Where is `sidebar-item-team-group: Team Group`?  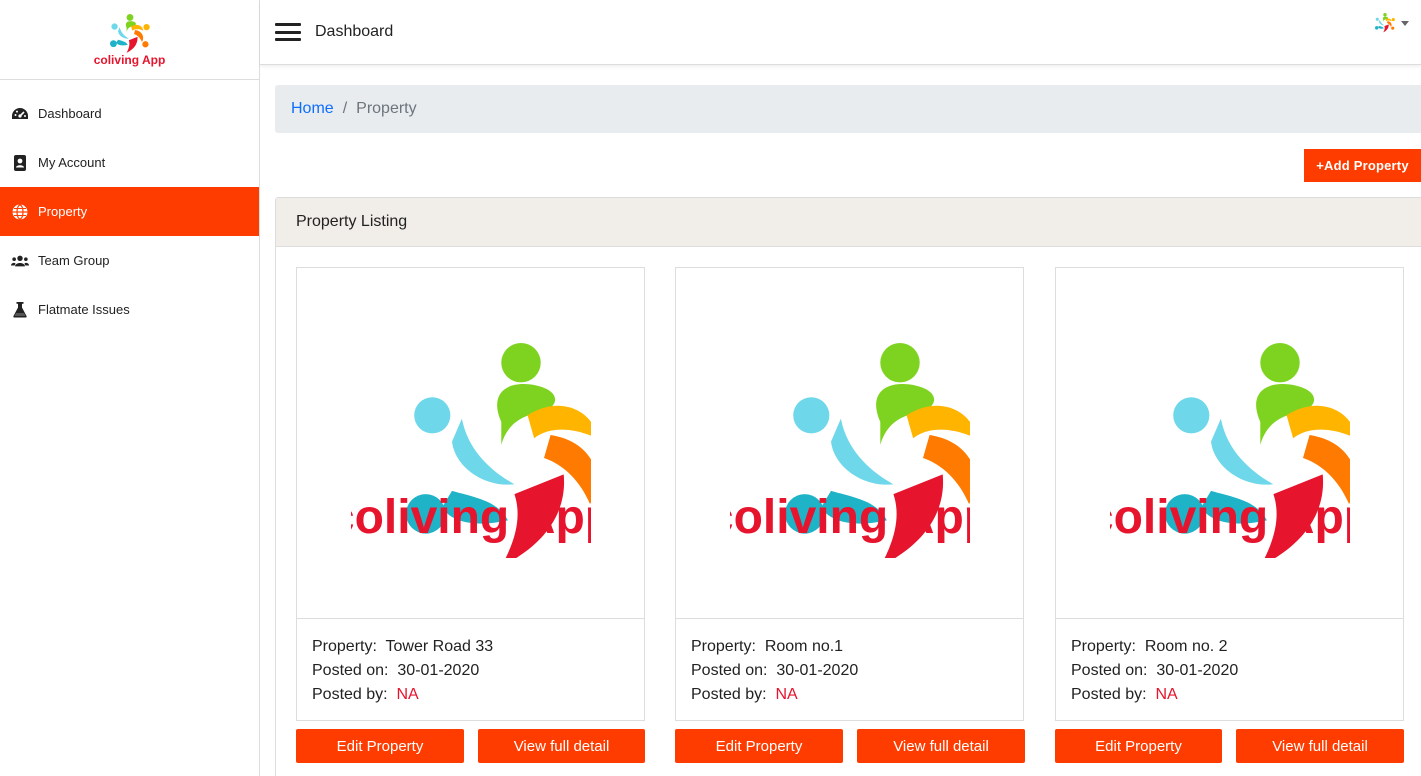 sidebar-item-team-group: Team Group is located at coordinates (129, 260).